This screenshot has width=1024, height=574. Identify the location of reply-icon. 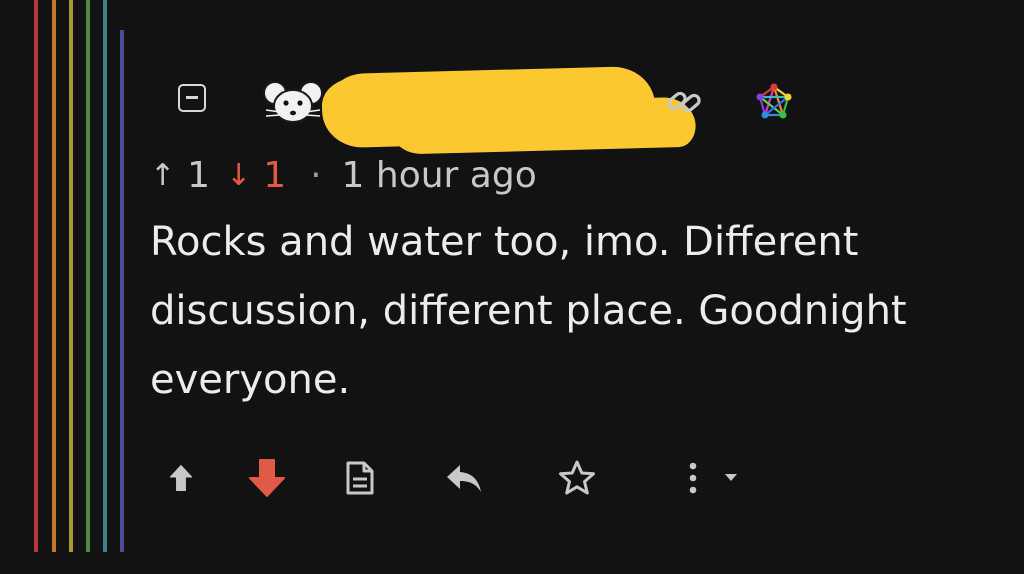
(464, 478).